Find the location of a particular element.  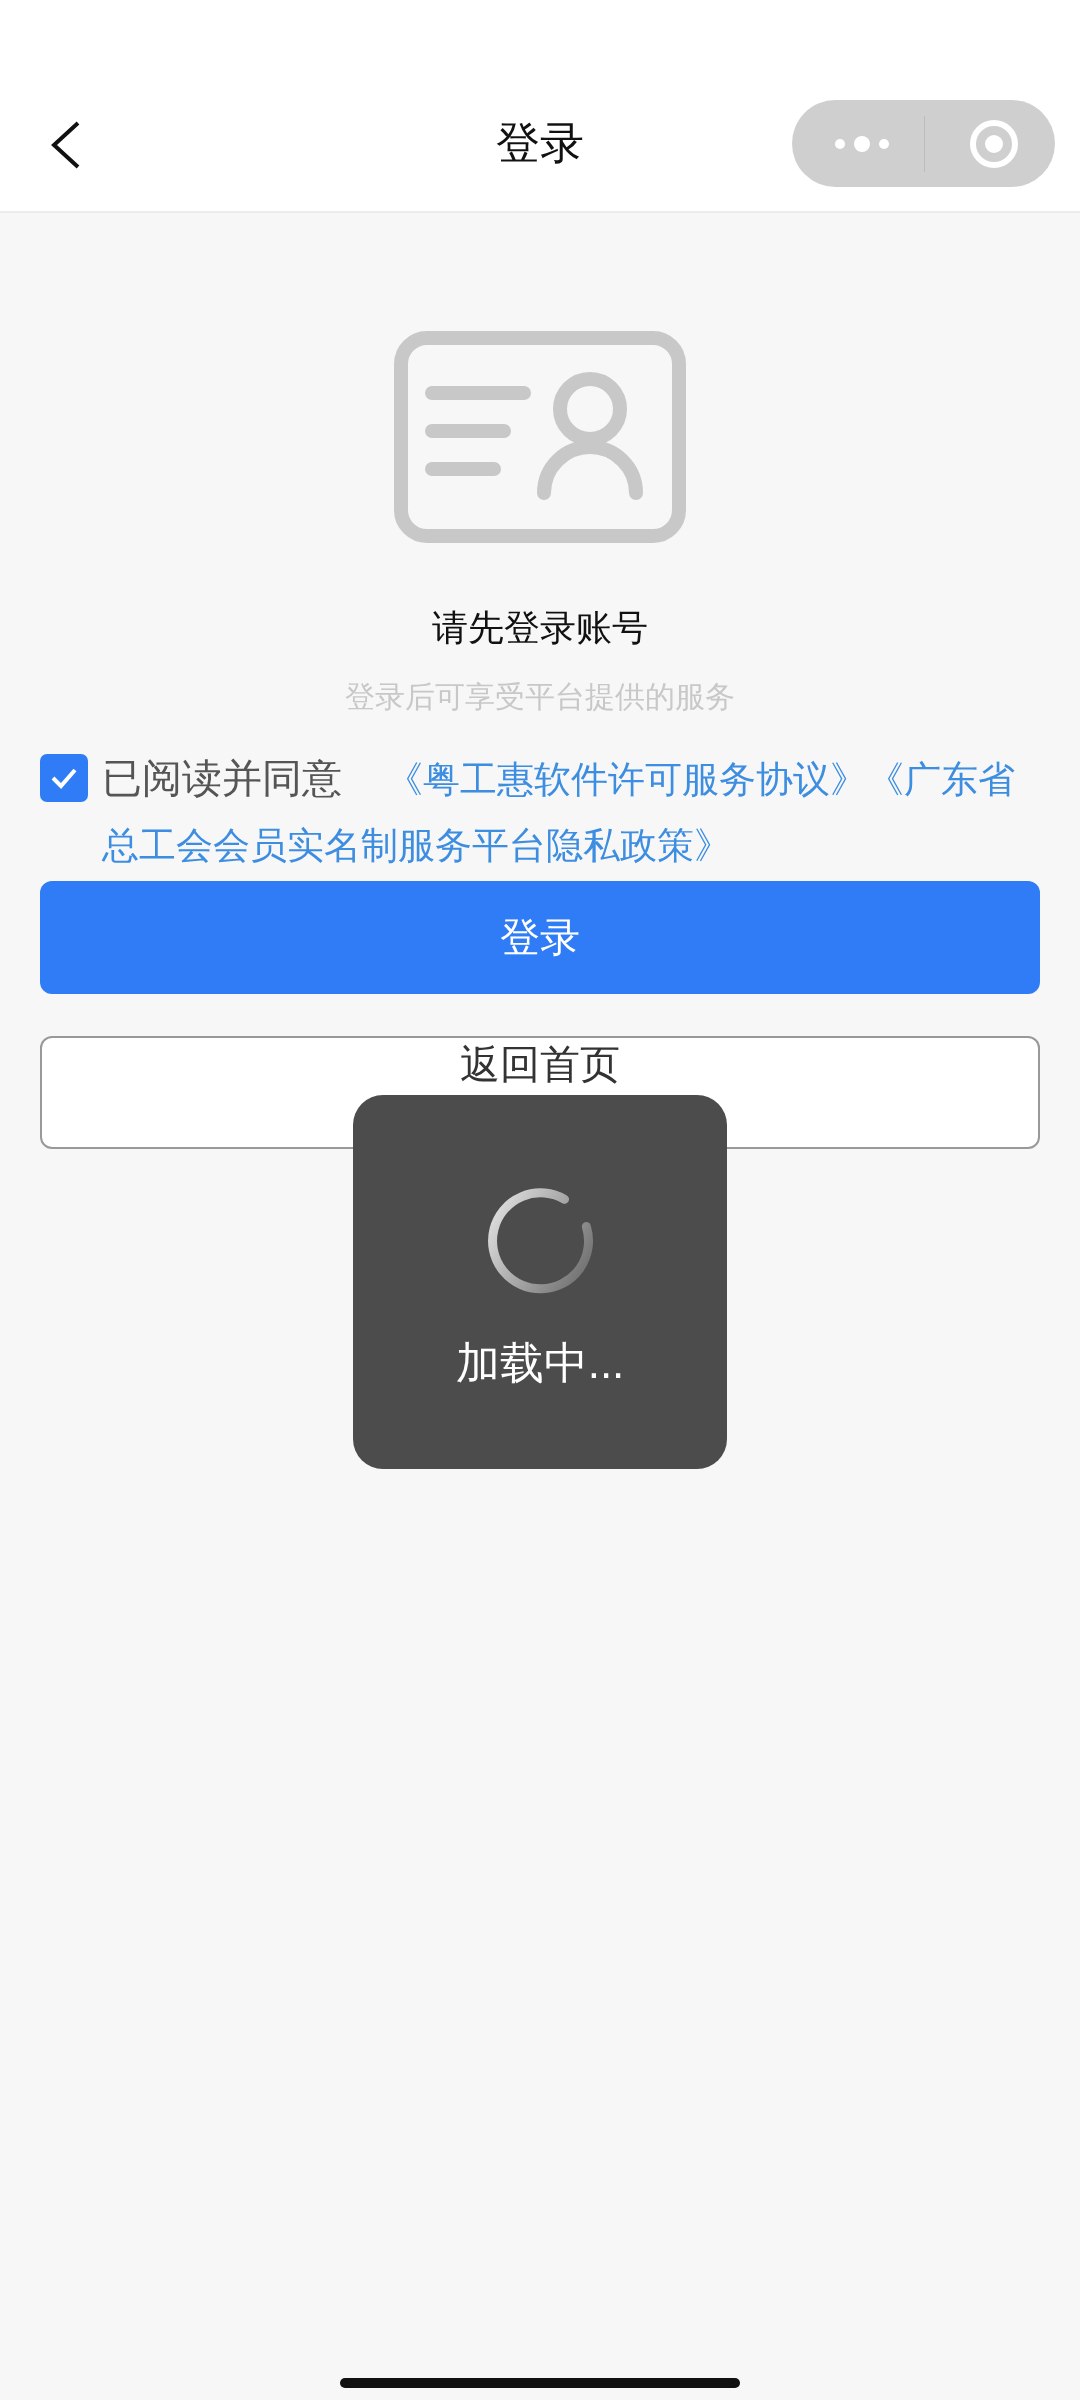

agreement-checkbox is located at coordinates (64, 778).